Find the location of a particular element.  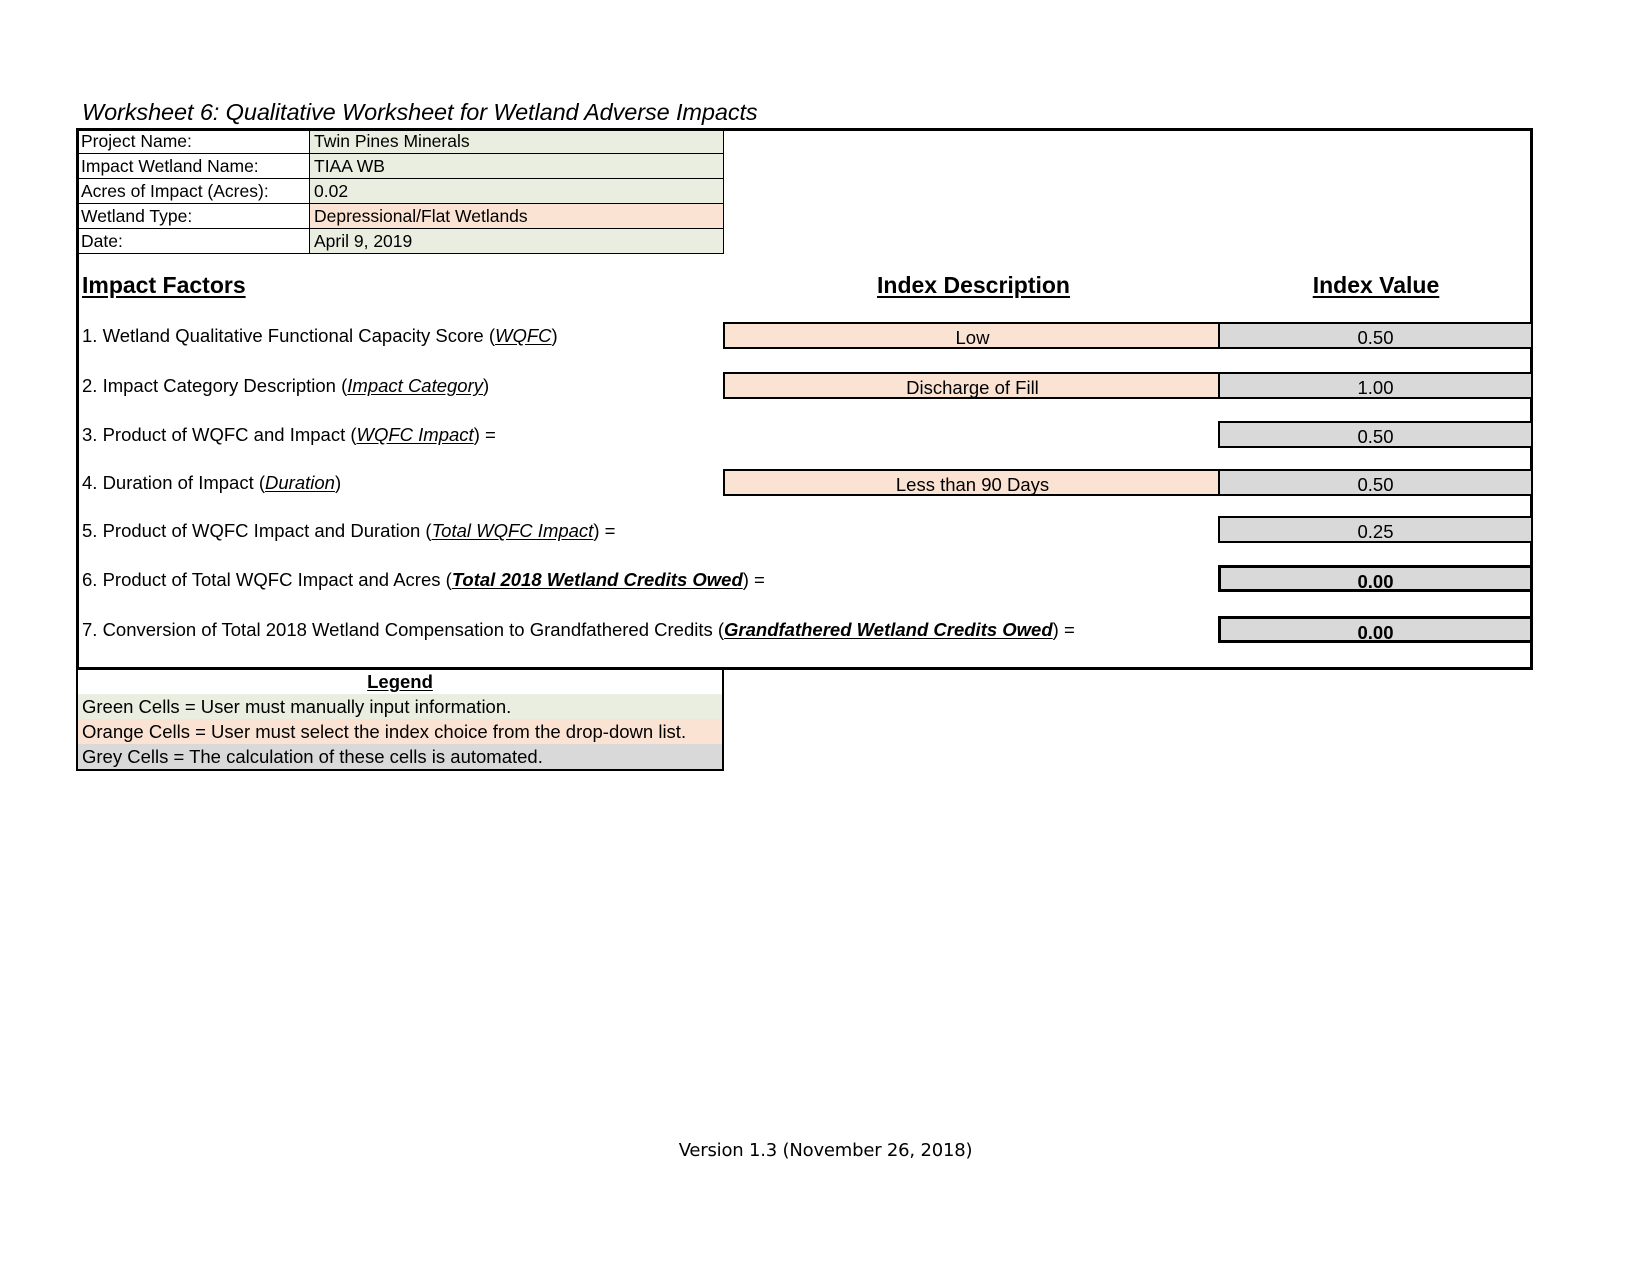

factor-2-text-after: ) is located at coordinates (486, 385).